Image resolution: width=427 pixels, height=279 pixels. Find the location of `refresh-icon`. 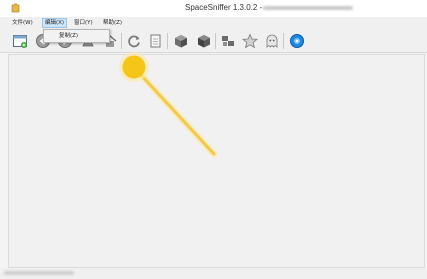

refresh-icon is located at coordinates (134, 41).